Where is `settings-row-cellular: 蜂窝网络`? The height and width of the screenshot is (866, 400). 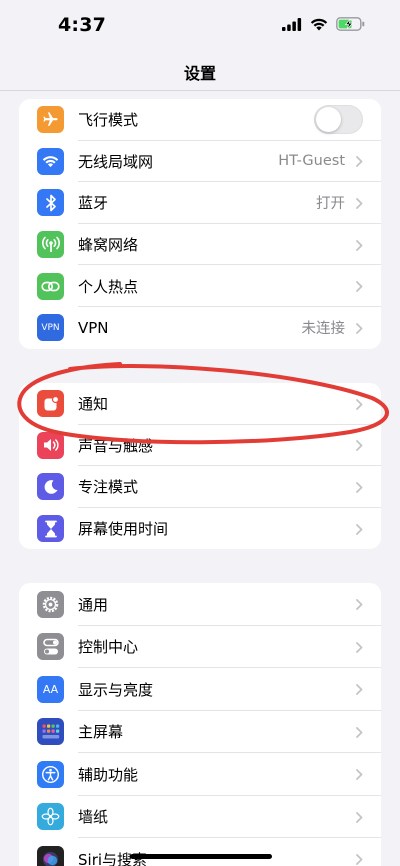 settings-row-cellular: 蜂窝网络 is located at coordinates (200, 245).